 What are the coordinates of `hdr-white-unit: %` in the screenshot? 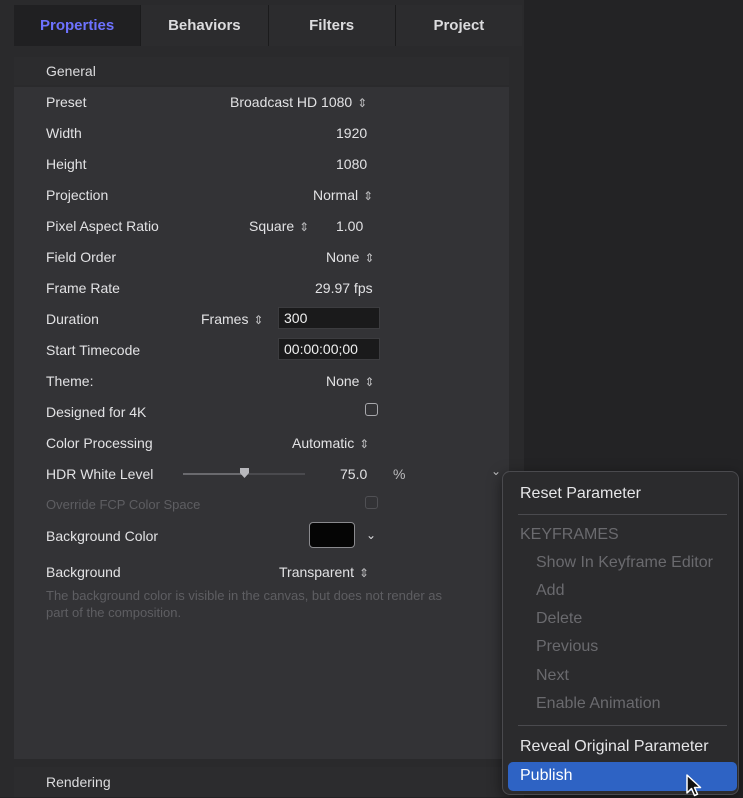 It's located at (399, 474).